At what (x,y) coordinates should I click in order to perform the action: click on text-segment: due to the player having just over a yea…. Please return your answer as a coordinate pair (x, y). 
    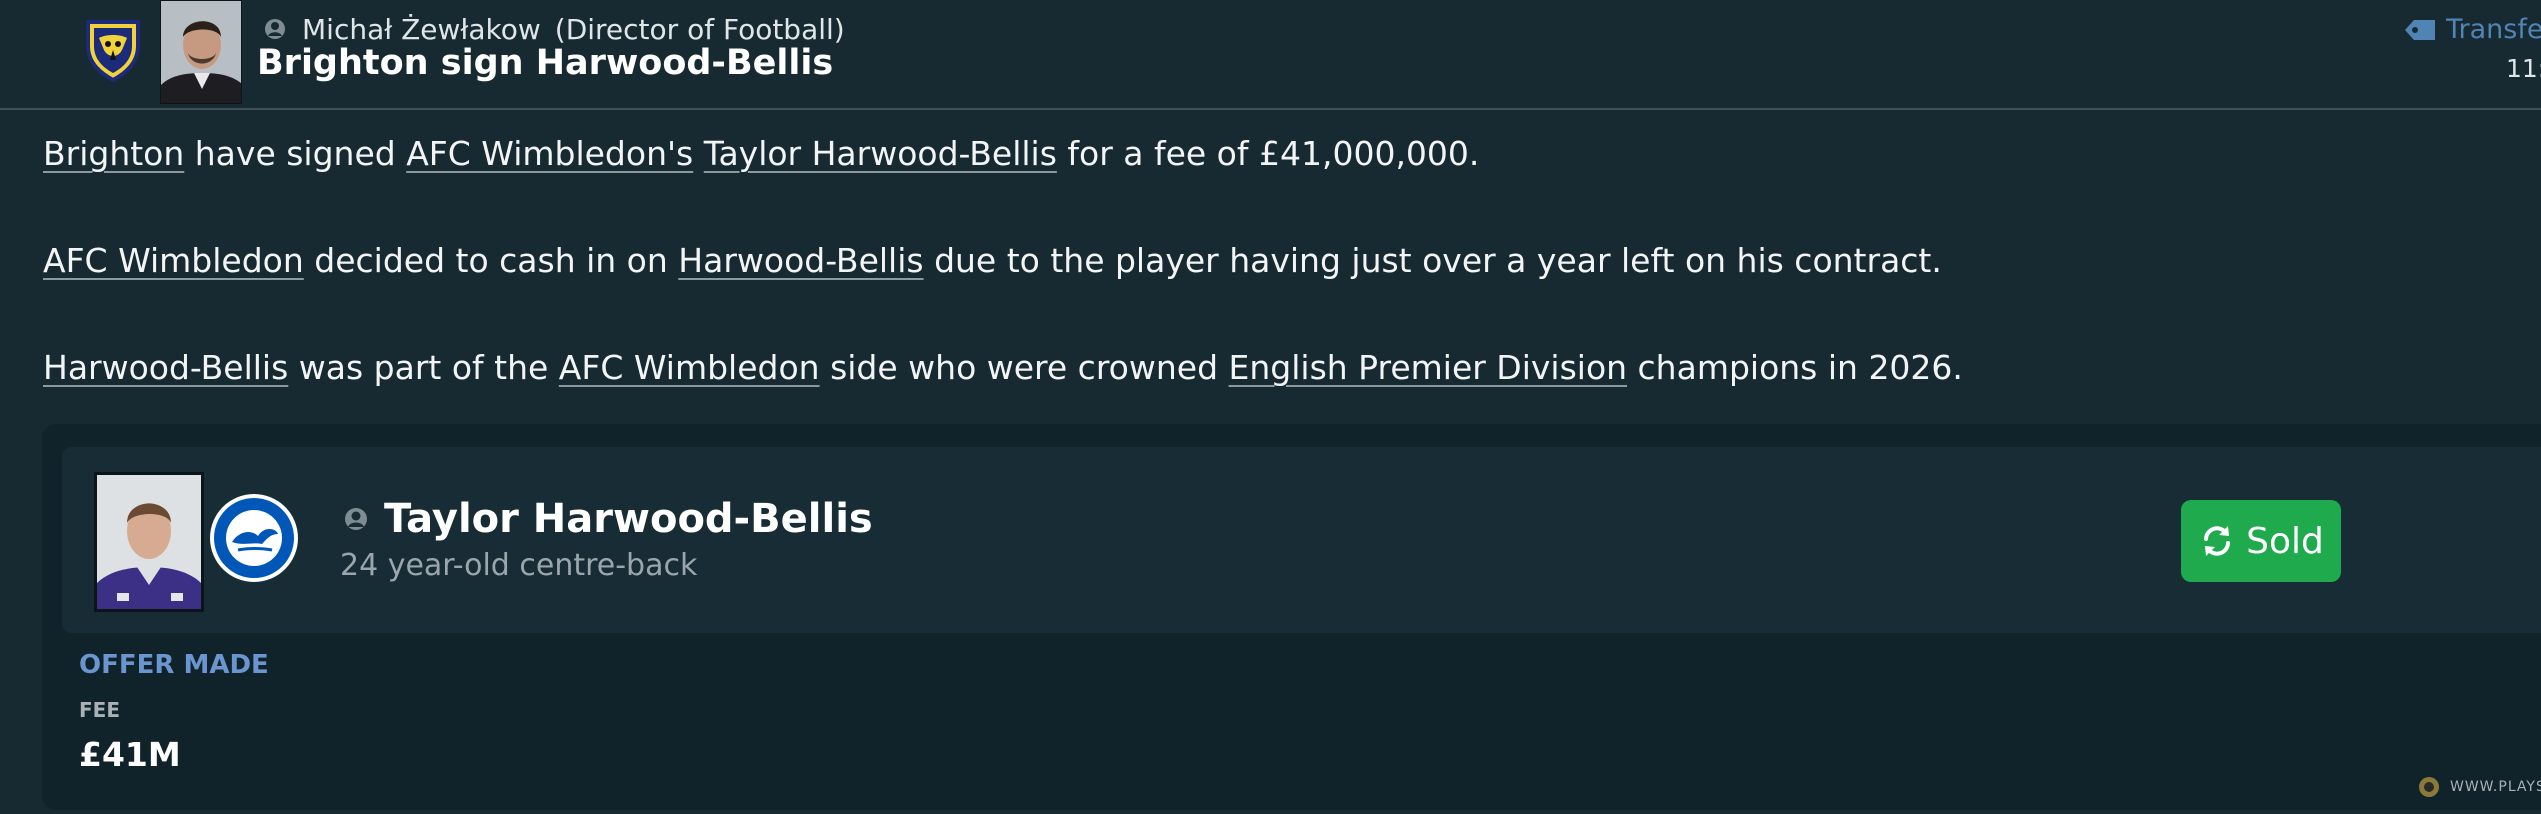
    Looking at the image, I should click on (1432, 260).